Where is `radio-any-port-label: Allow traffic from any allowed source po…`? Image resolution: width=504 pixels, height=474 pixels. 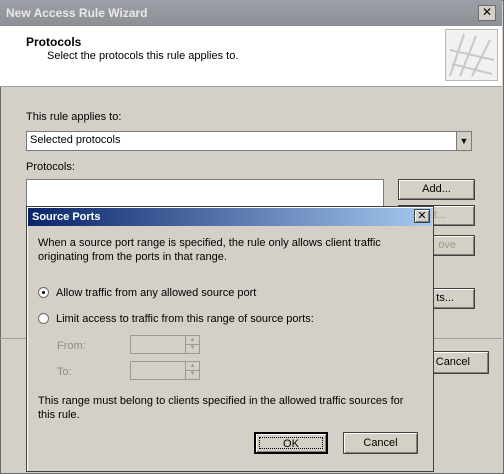 radio-any-port-label: Allow traffic from any allowed source po… is located at coordinates (156, 293).